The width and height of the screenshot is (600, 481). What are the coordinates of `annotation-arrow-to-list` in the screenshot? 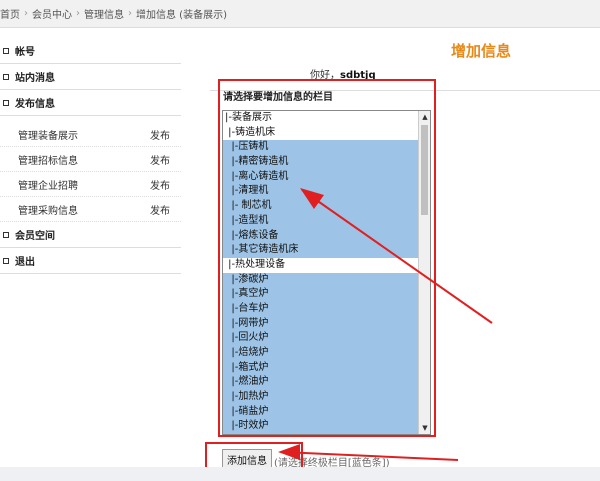 It's located at (396, 256).